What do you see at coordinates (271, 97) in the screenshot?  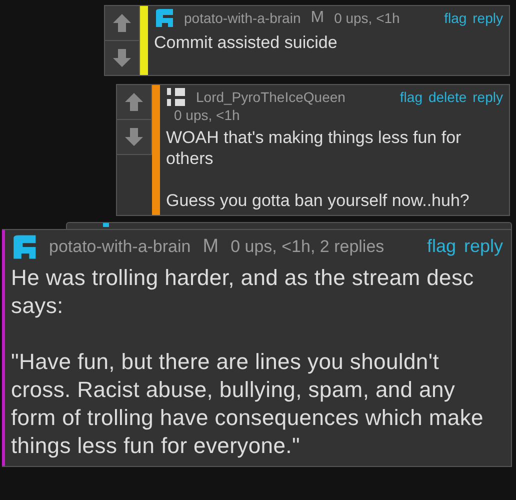 I see `username: Lord_PyroTheIceQueen` at bounding box center [271, 97].